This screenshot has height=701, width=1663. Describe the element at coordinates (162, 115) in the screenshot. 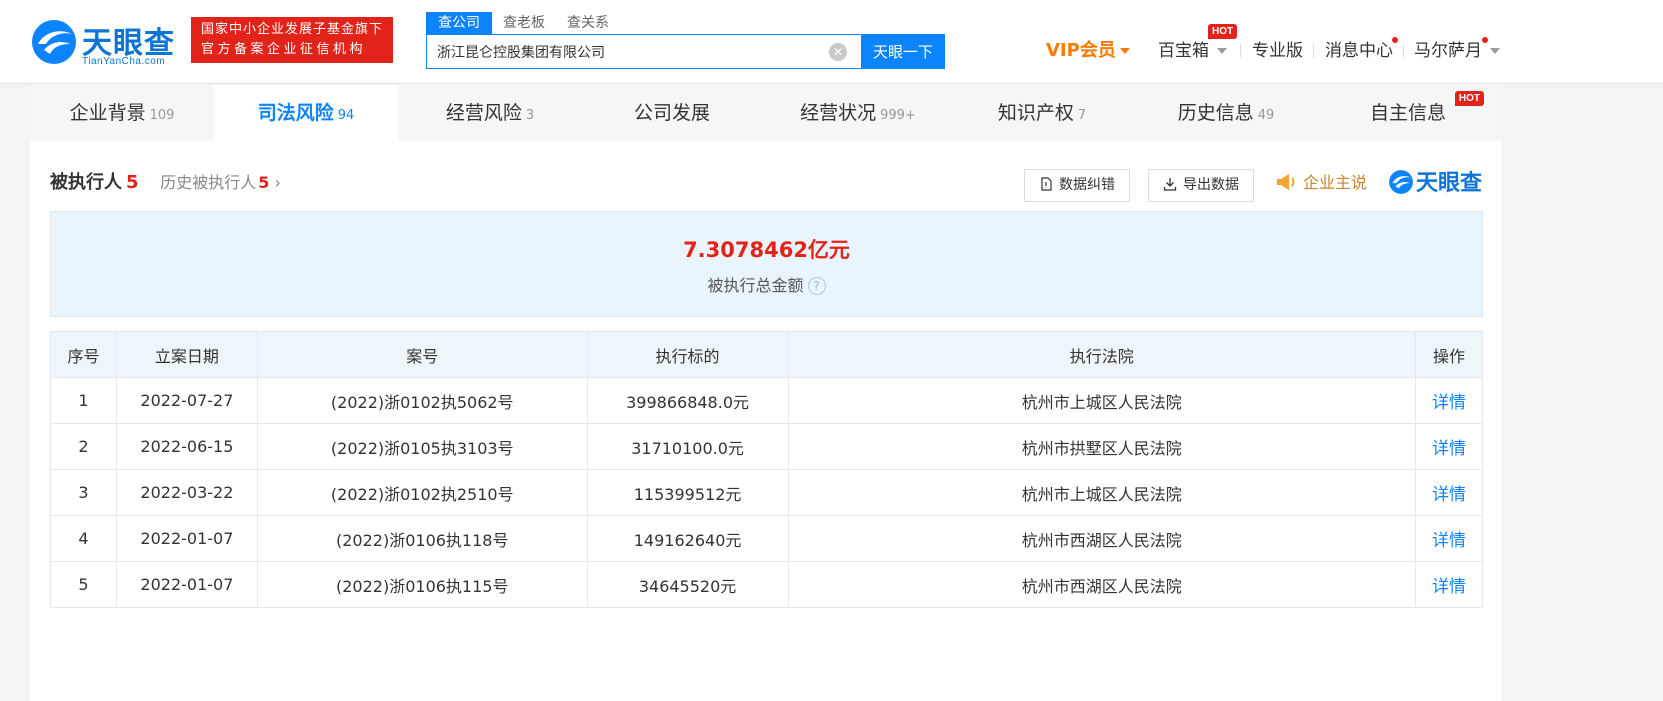

I see `tab-count: 109` at that location.